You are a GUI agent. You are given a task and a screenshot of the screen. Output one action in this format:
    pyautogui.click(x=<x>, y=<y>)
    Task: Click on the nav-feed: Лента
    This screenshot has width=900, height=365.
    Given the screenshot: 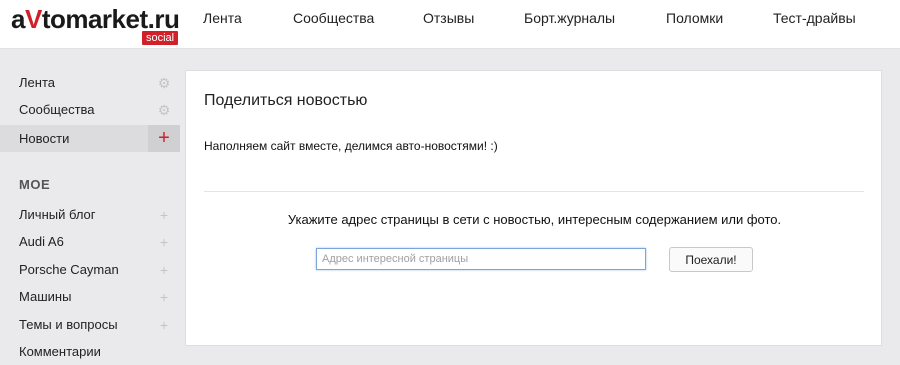 What is the action you would take?
    pyautogui.click(x=222, y=18)
    